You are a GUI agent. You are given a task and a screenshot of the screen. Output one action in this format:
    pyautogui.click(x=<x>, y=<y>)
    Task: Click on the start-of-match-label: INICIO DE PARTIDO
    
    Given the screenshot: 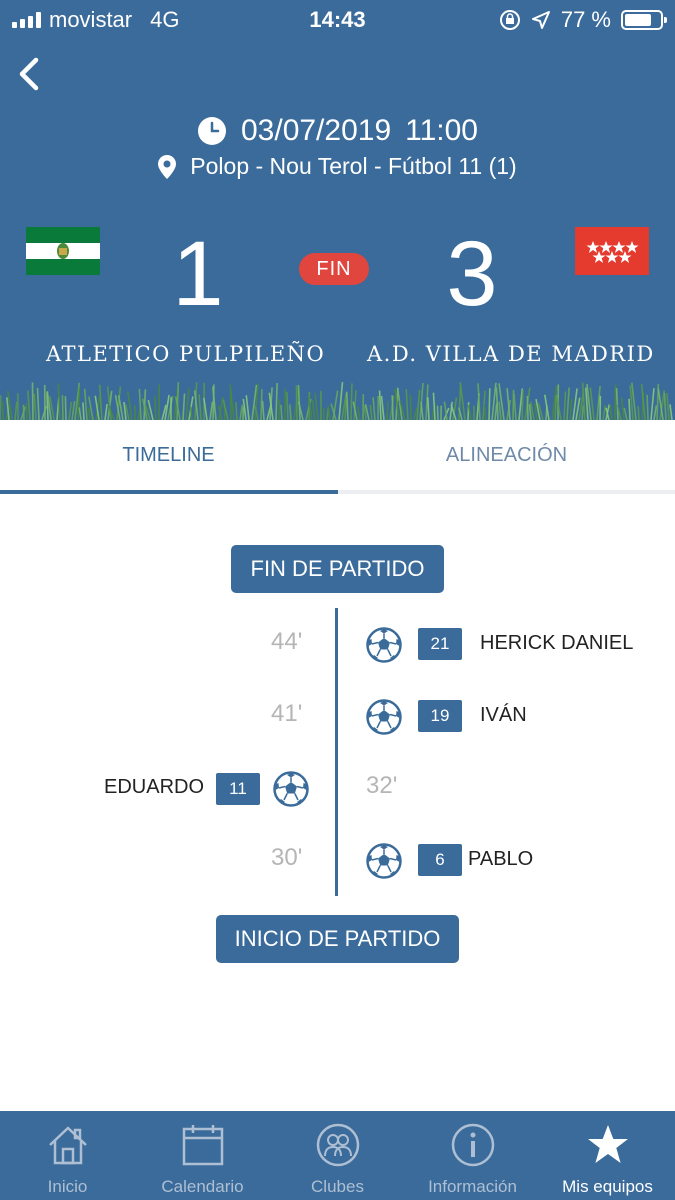 What is the action you would take?
    pyautogui.click(x=337, y=939)
    